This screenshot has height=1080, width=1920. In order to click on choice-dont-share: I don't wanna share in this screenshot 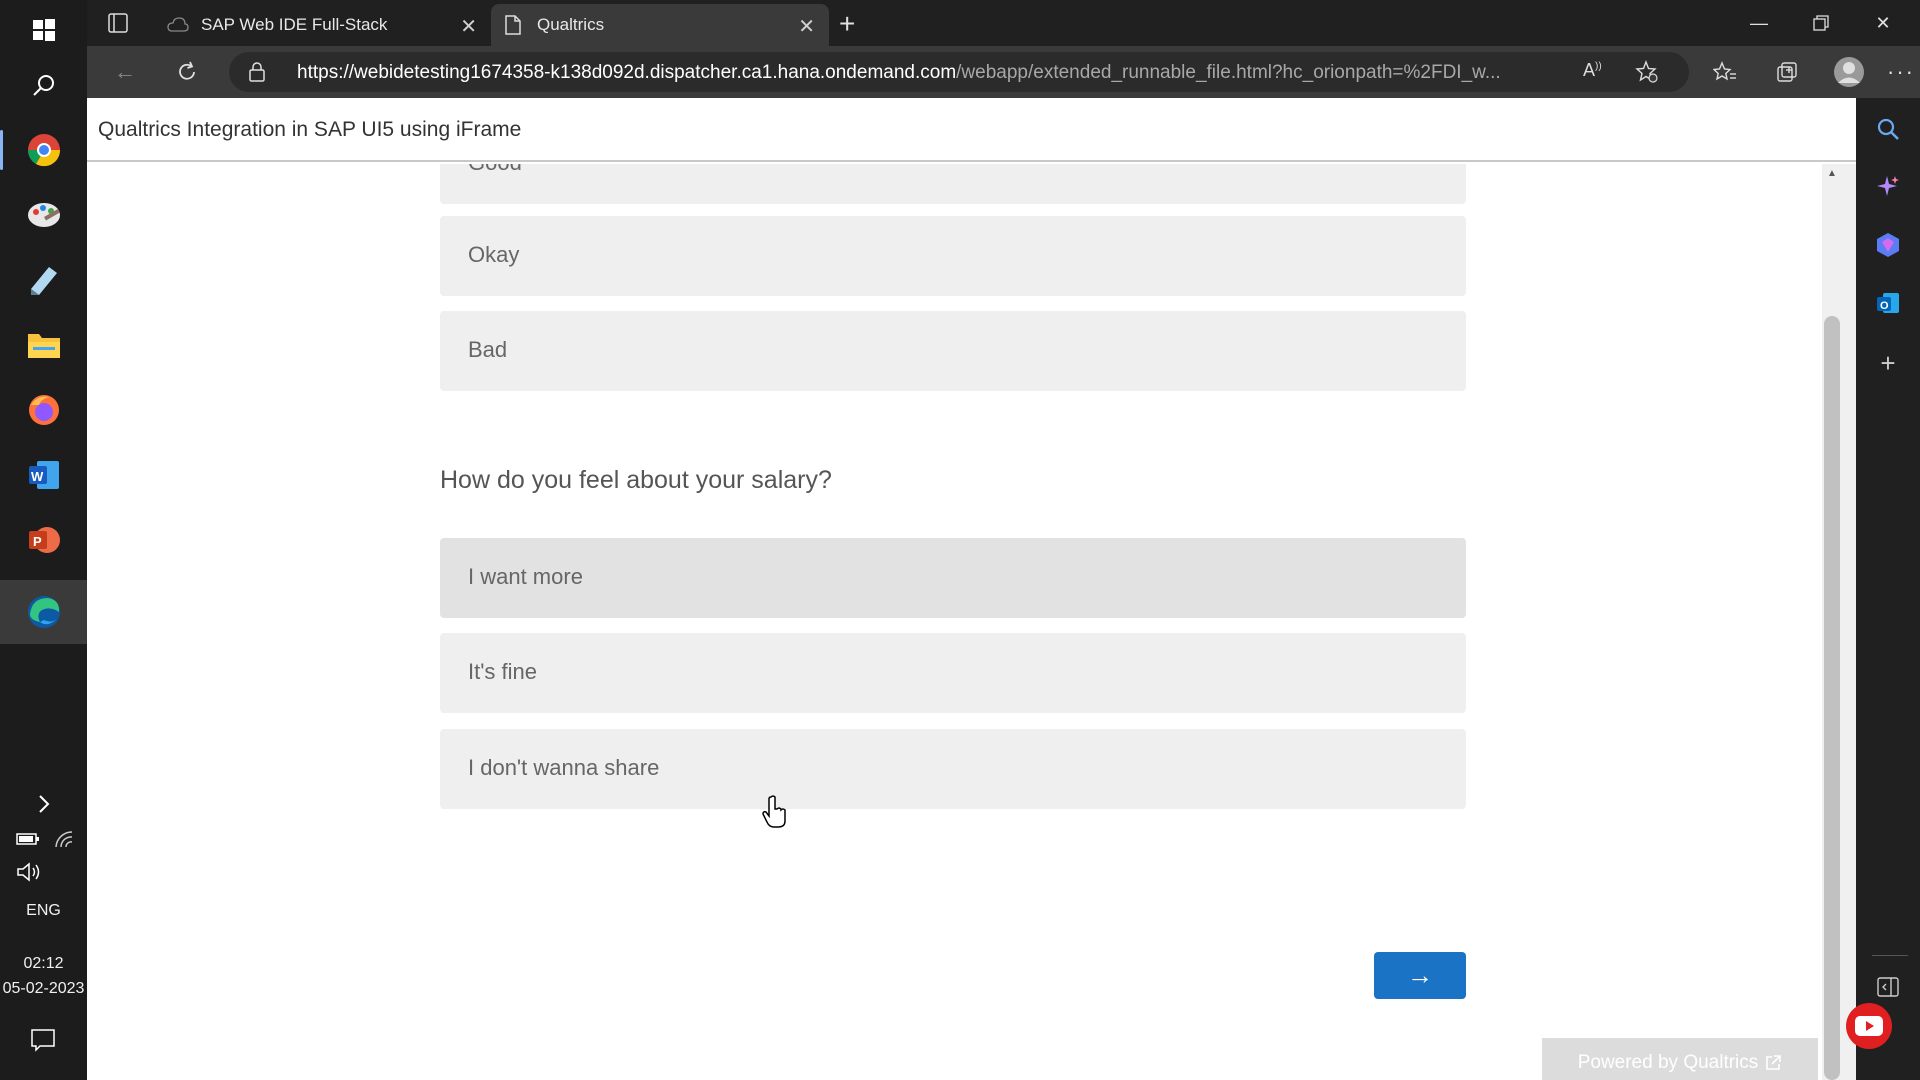, I will do `click(953, 769)`.